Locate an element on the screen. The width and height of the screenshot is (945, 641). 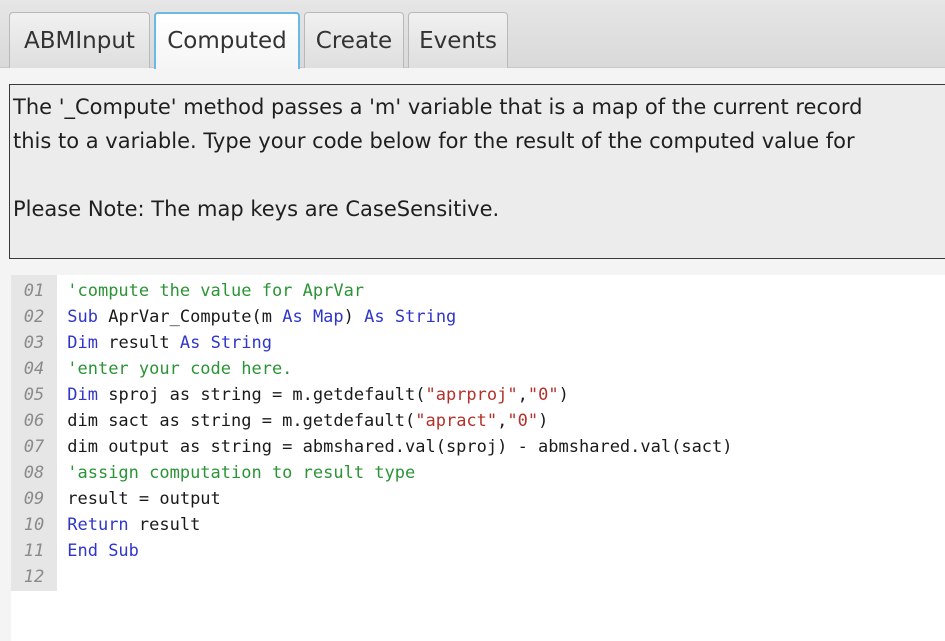
code-text: dim sact as string = m.getdefault( is located at coordinates (241, 421).